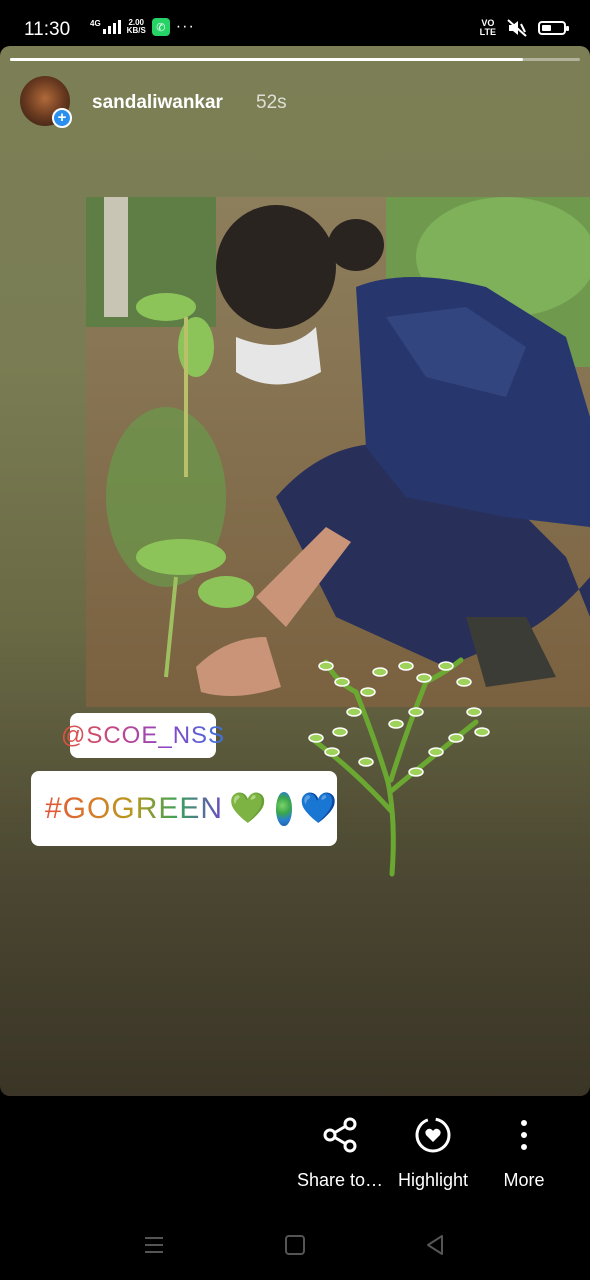 The height and width of the screenshot is (1280, 590). What do you see at coordinates (524, 1135) in the screenshot?
I see `more-vertical-icon` at bounding box center [524, 1135].